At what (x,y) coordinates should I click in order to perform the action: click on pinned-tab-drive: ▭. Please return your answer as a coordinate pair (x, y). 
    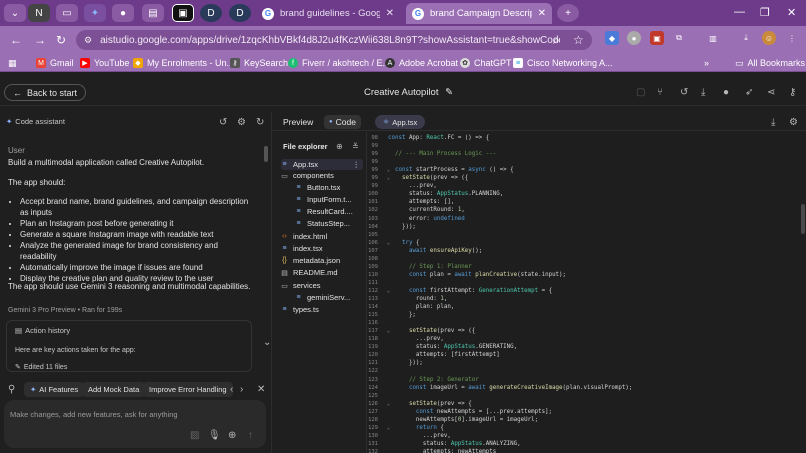
    Looking at the image, I should click on (67, 13).